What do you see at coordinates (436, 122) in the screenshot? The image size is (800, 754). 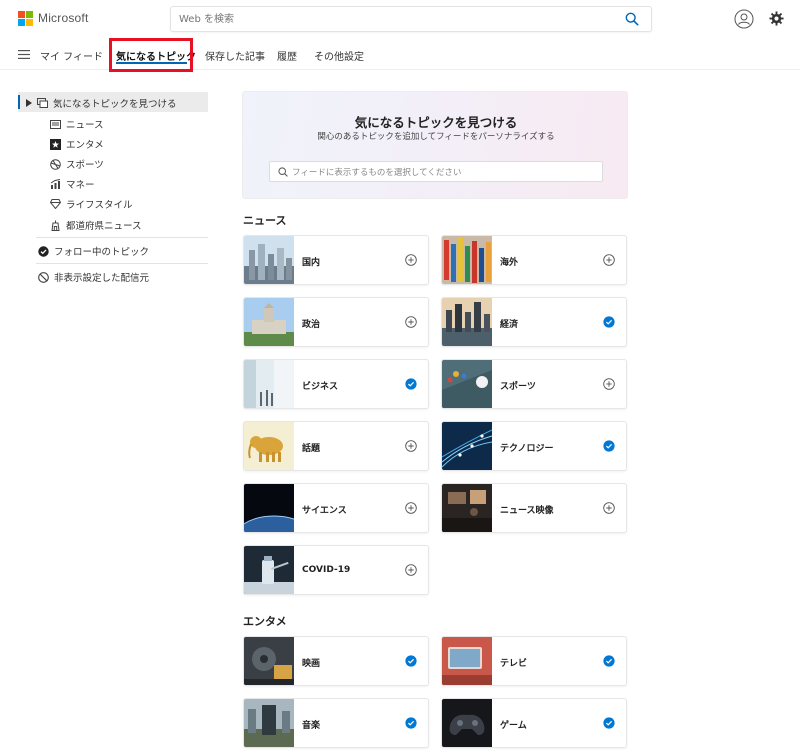 I see `hero-title: 気になるトピックを見つける` at bounding box center [436, 122].